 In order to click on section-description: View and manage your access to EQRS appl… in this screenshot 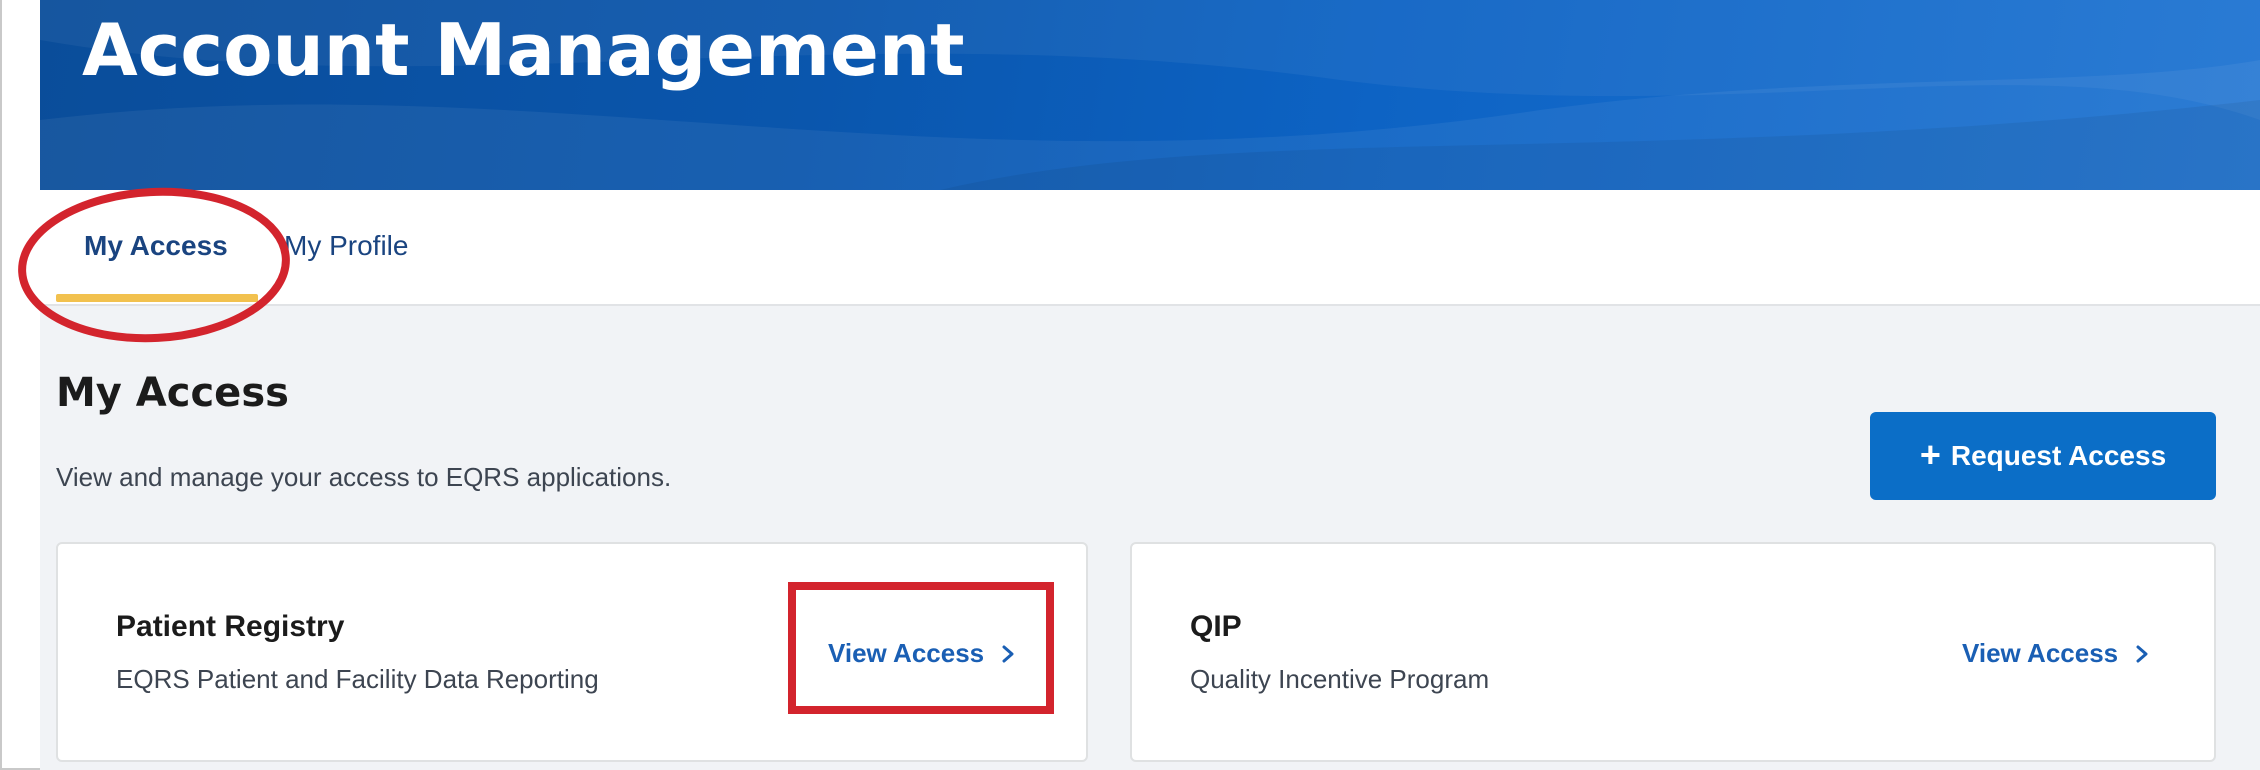, I will do `click(364, 477)`.